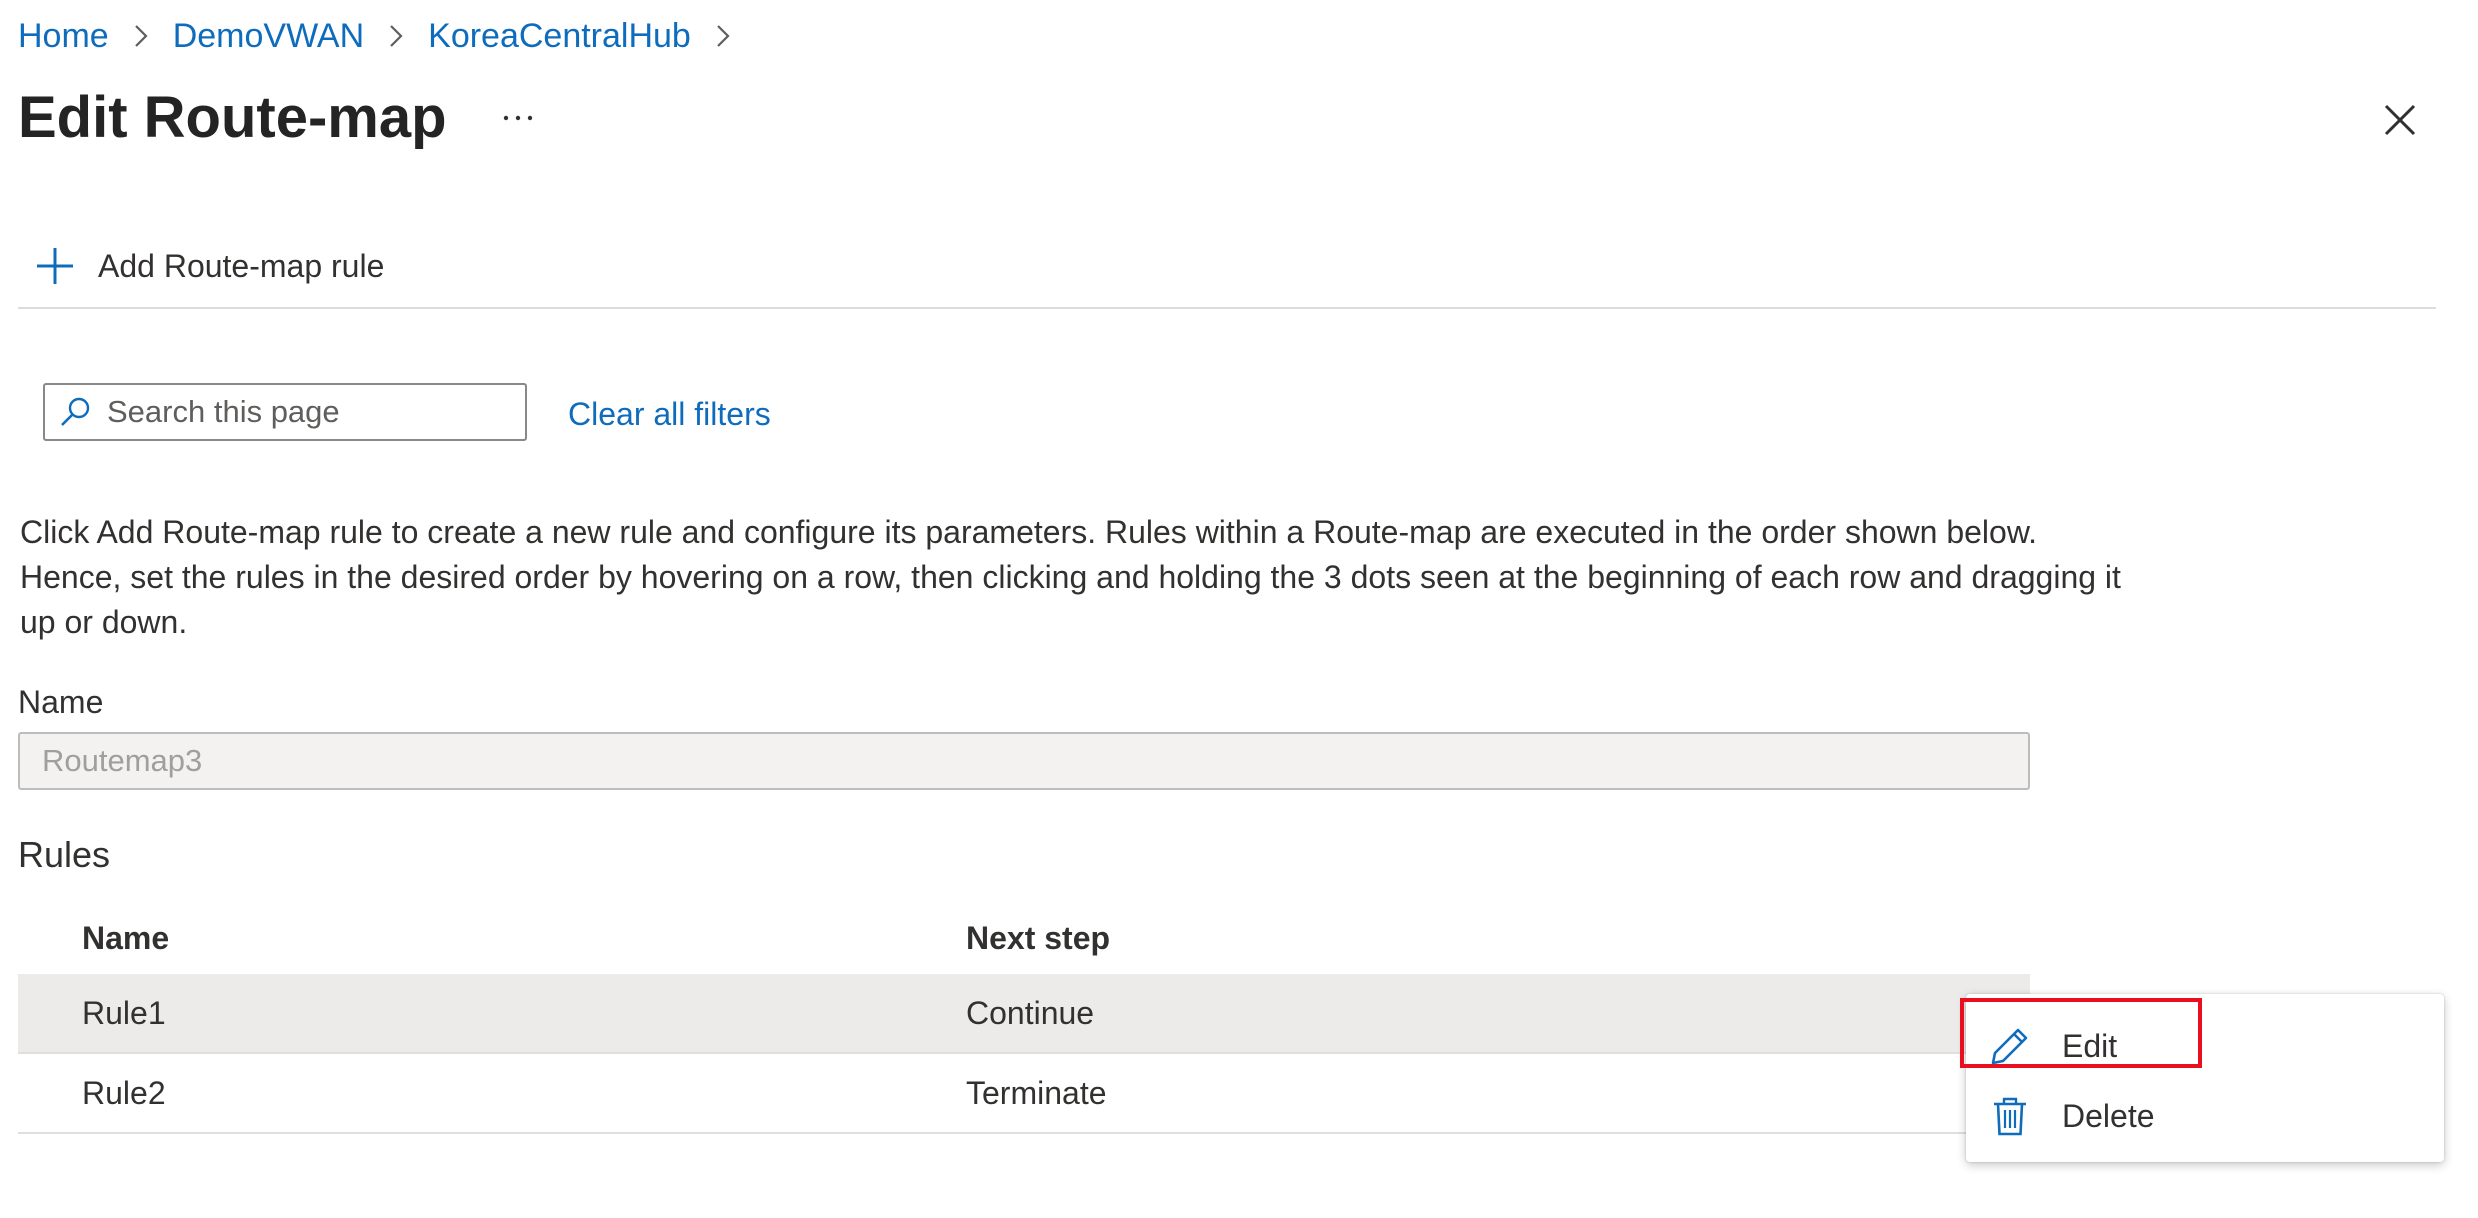 This screenshot has height=1218, width=2478. I want to click on table-row: Rule1 Continue, so click(1024, 1014).